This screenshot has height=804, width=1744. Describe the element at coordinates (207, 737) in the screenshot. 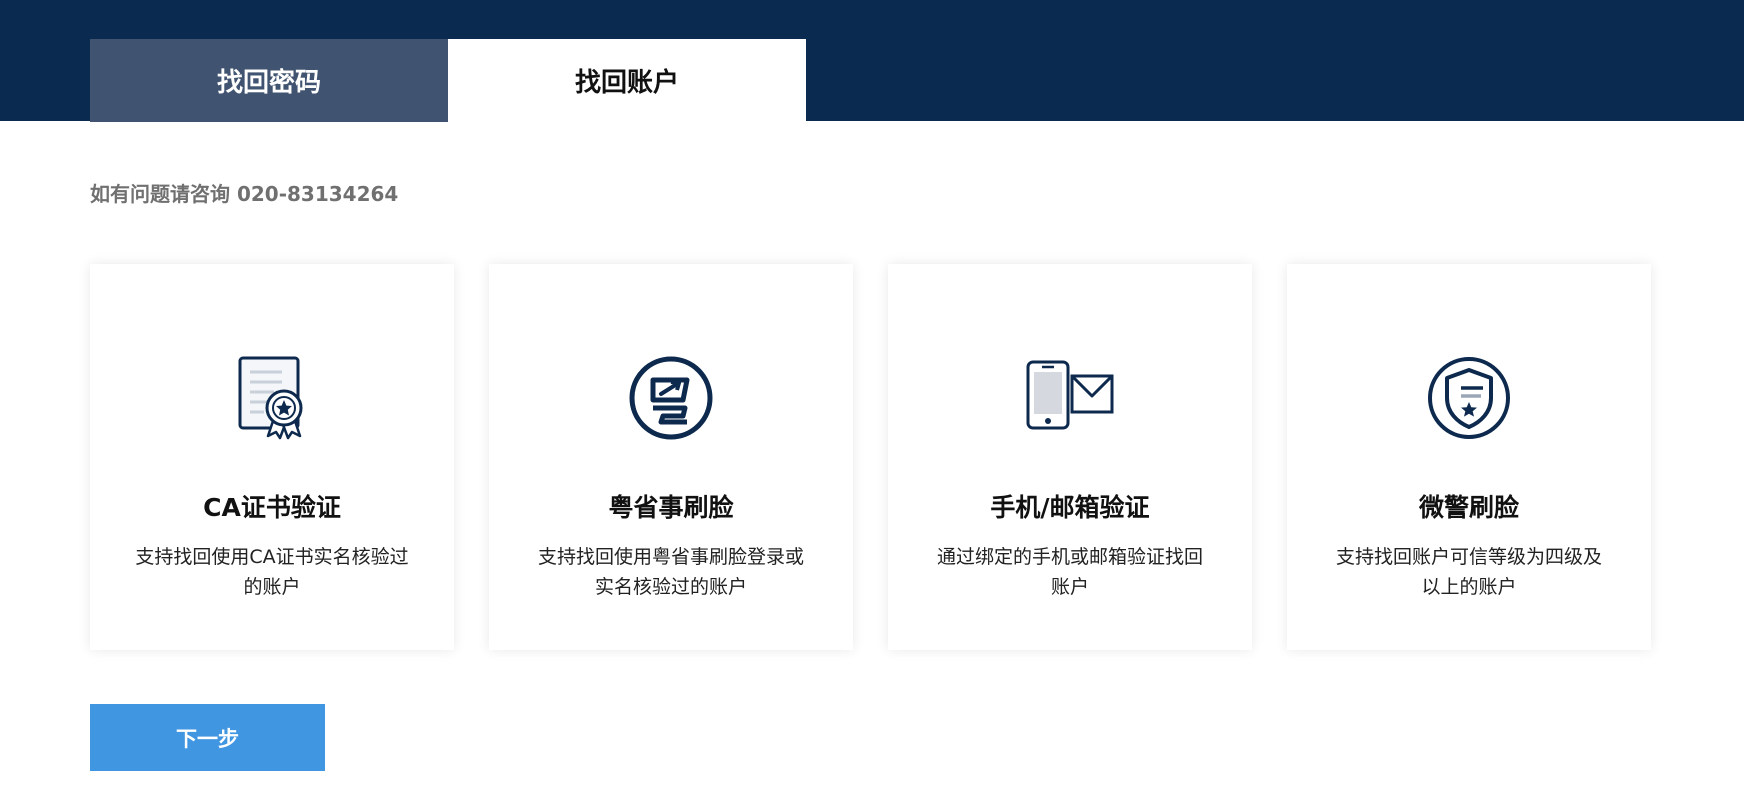

I see `next-step-button: 下一步` at that location.